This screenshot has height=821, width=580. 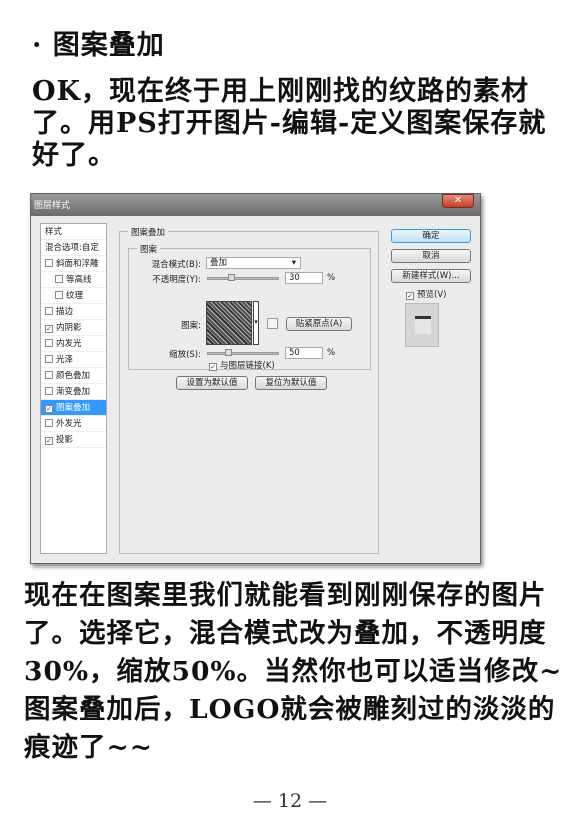 I want to click on opacity-thumb, so click(x=231, y=277).